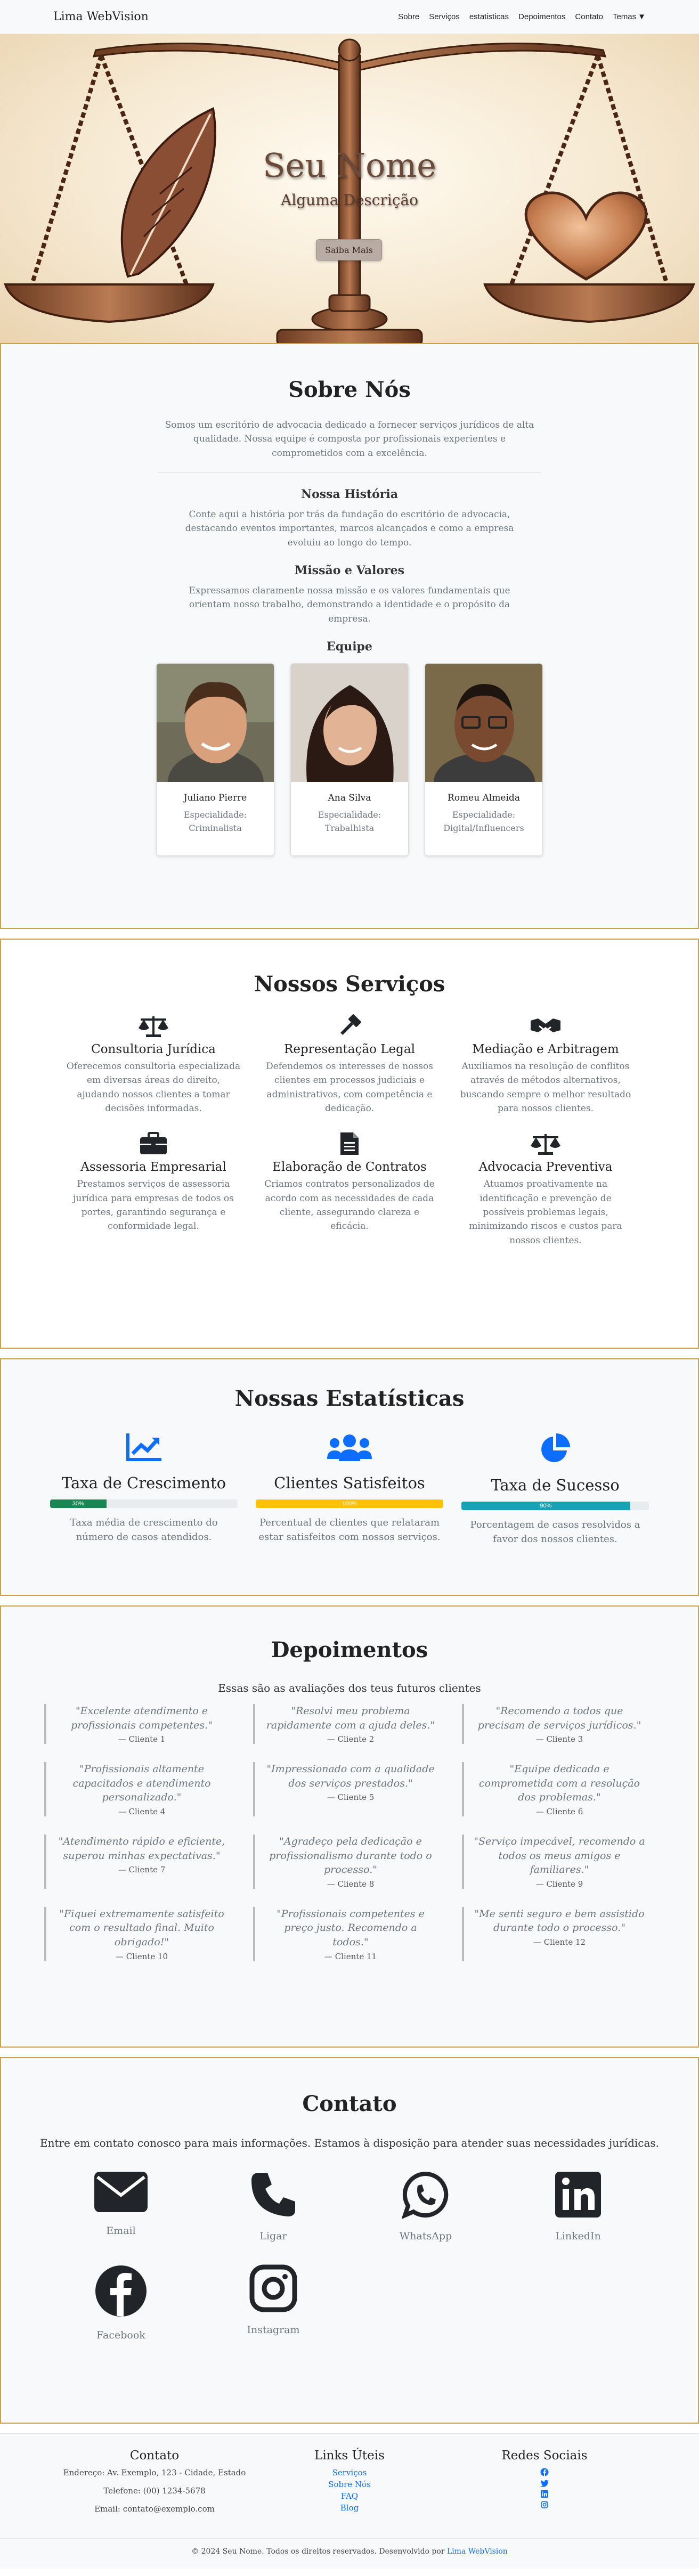  I want to click on footer-links: Links Úteis Serviços Sobre Nós FAQ Blog, so click(349, 2485).